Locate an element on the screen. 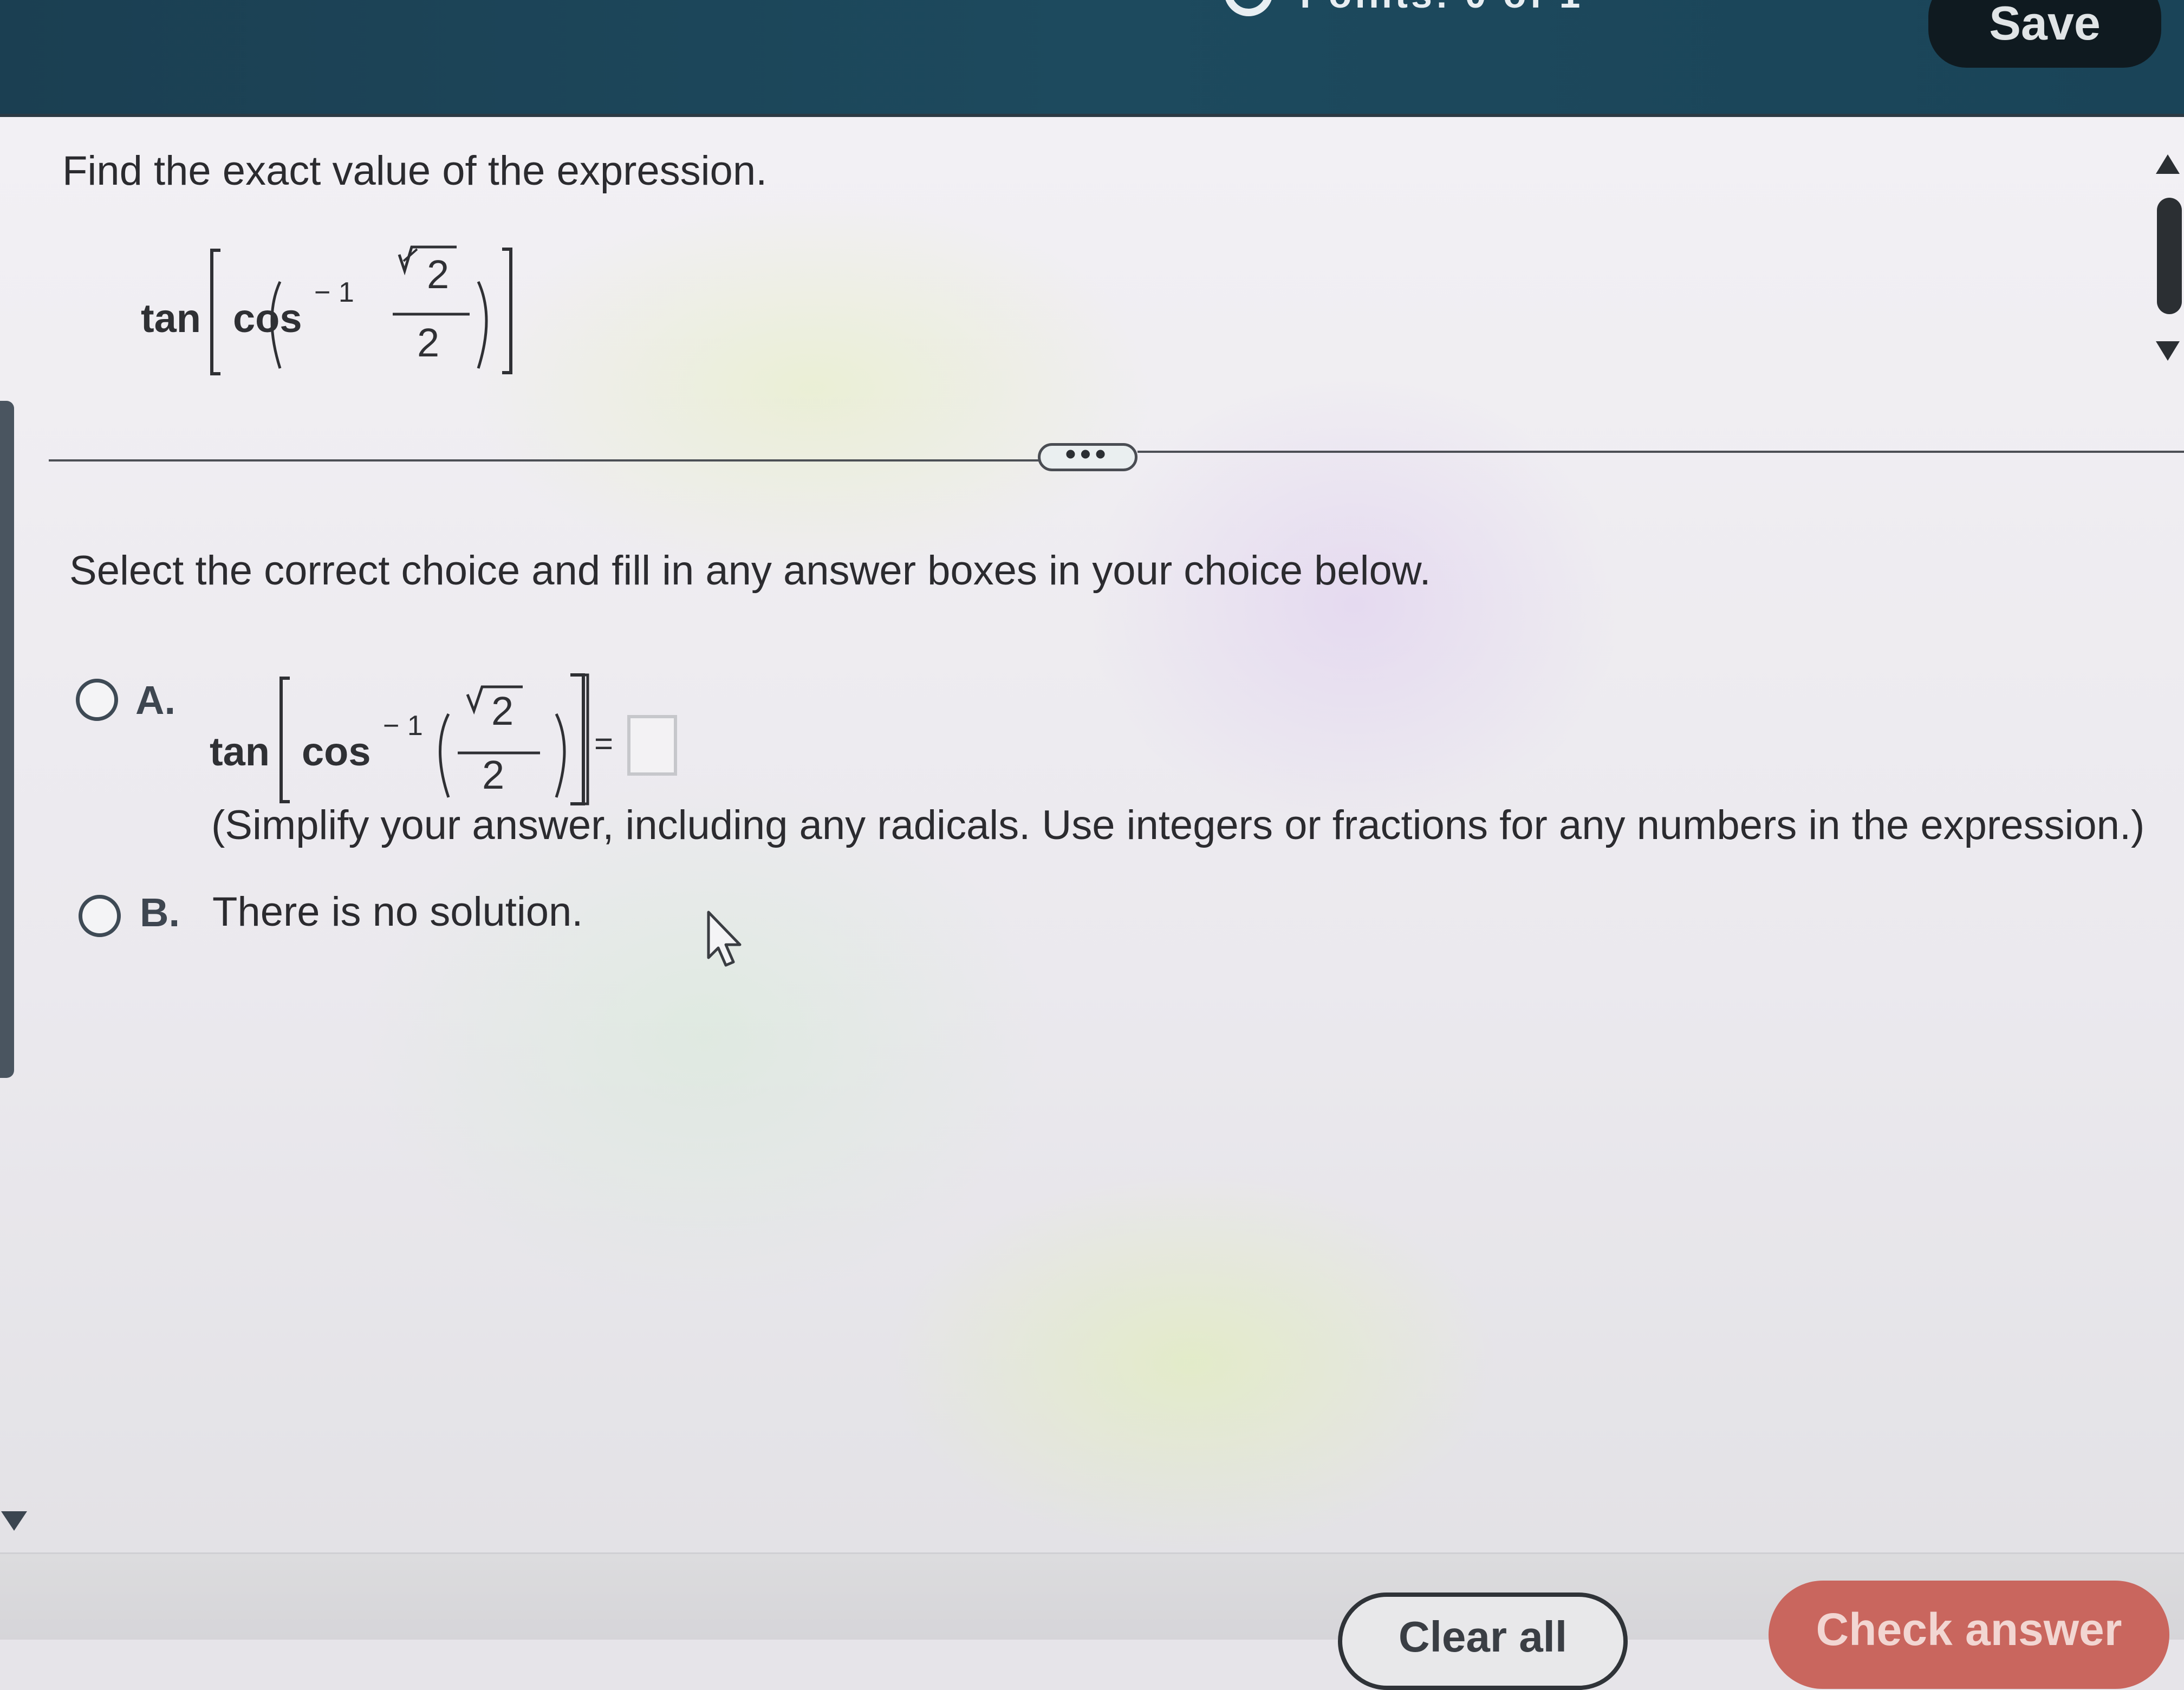  answer-input-box is located at coordinates (652, 745).